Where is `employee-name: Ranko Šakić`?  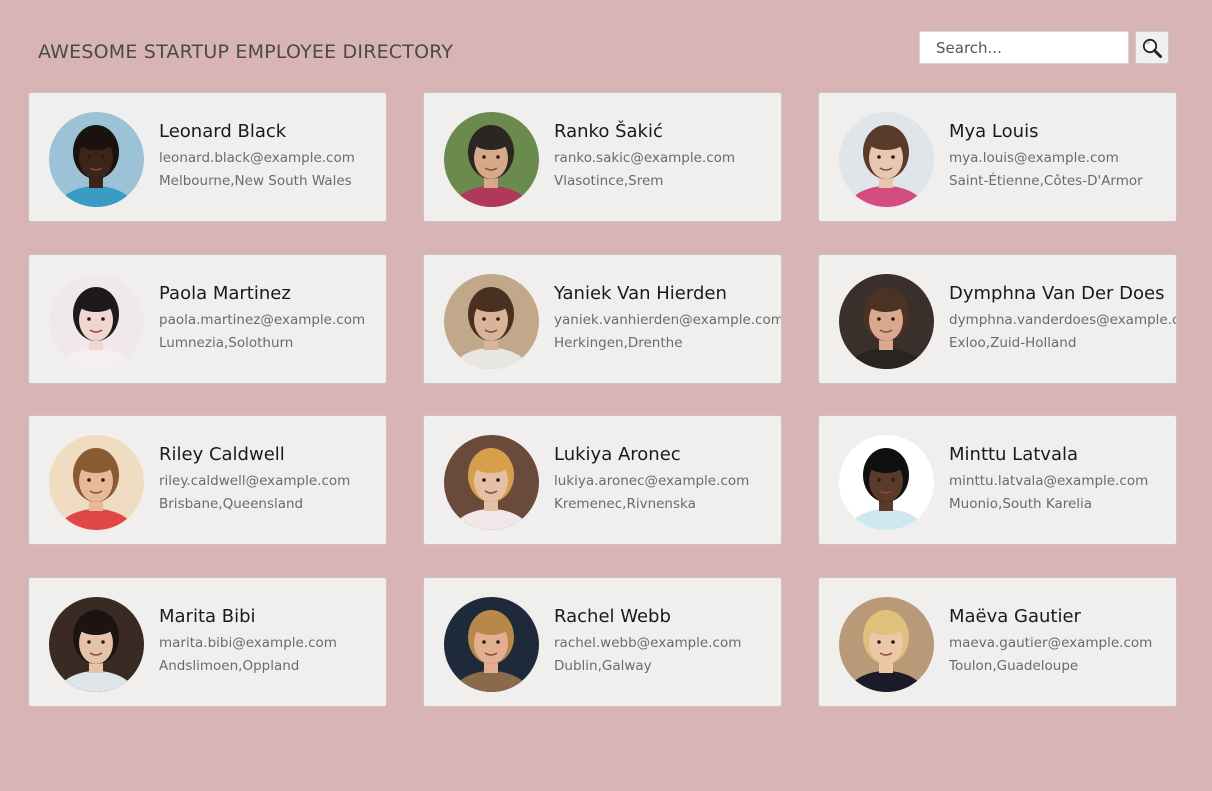
employee-name: Ranko Šakić is located at coordinates (608, 131).